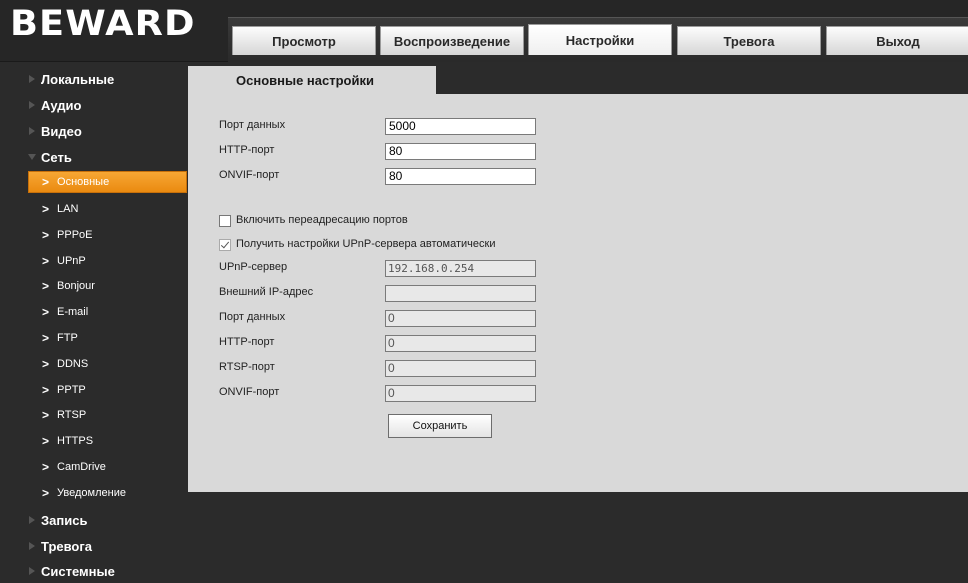 The height and width of the screenshot is (583, 968). I want to click on sidebar-subitem-basic: > Основные, so click(107, 182).